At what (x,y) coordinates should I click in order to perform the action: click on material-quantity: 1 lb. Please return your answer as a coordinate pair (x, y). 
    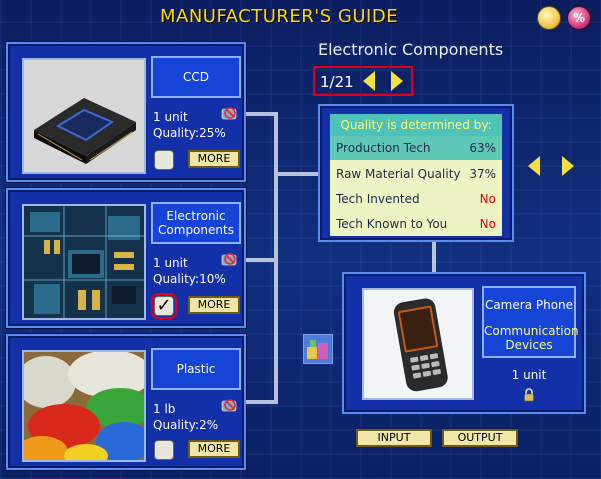
    Looking at the image, I should click on (164, 409).